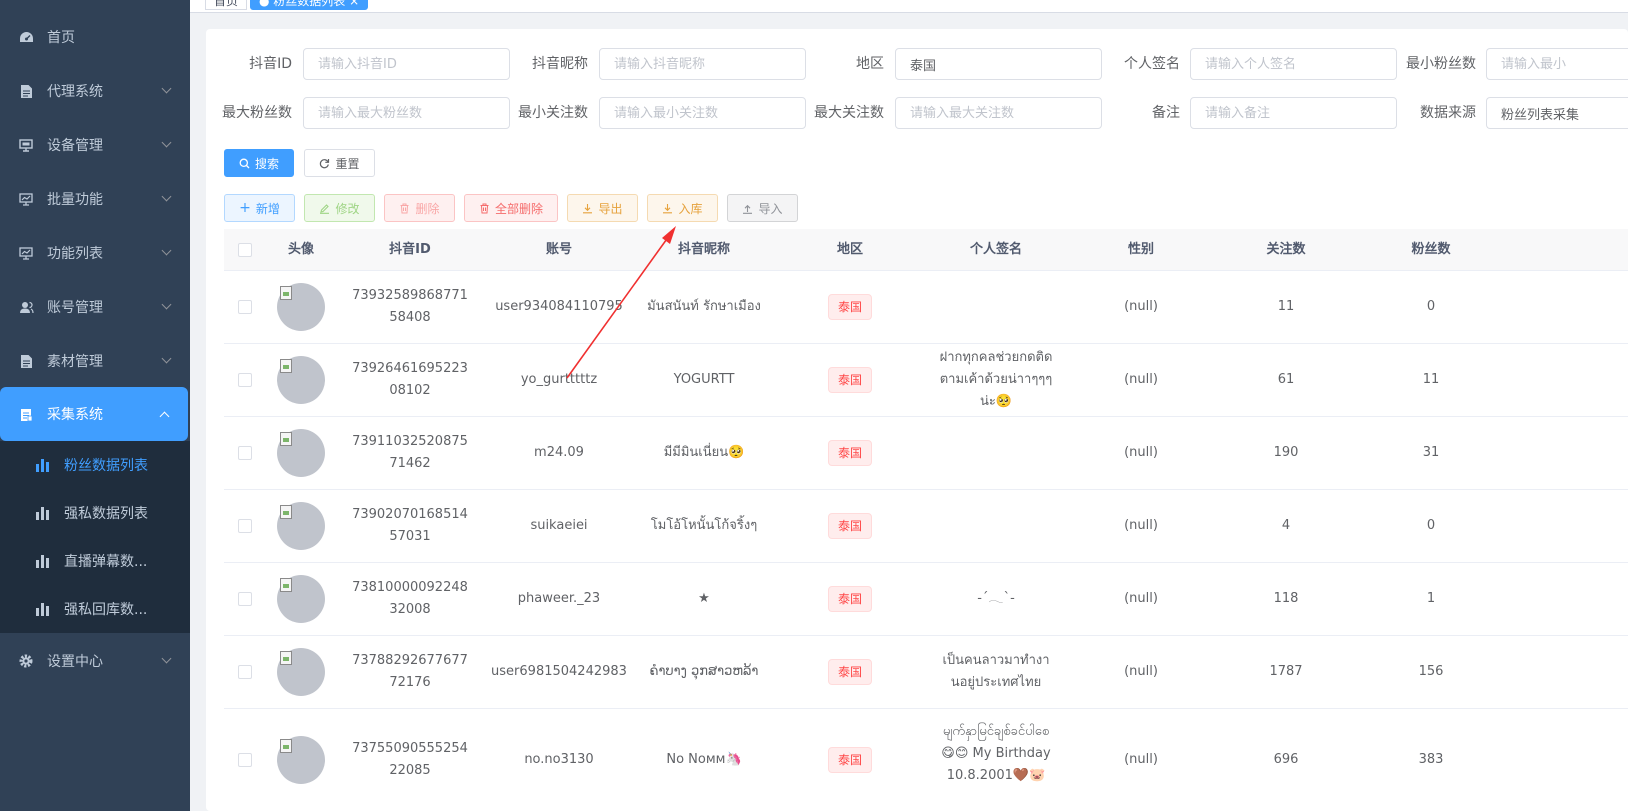 The width and height of the screenshot is (1628, 811). I want to click on nickname-input, so click(702, 64).